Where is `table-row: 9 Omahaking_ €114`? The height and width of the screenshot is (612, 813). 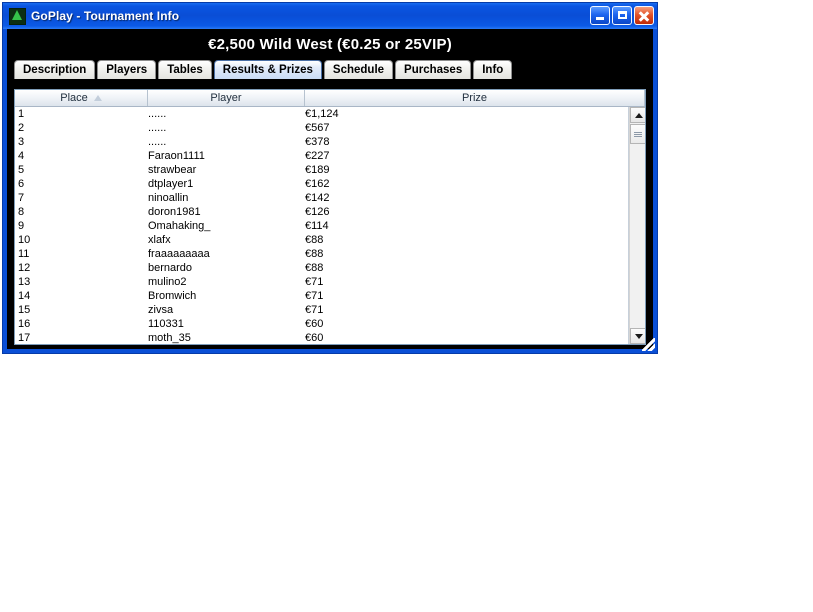
table-row: 9 Omahaking_ €114 is located at coordinates (321, 226).